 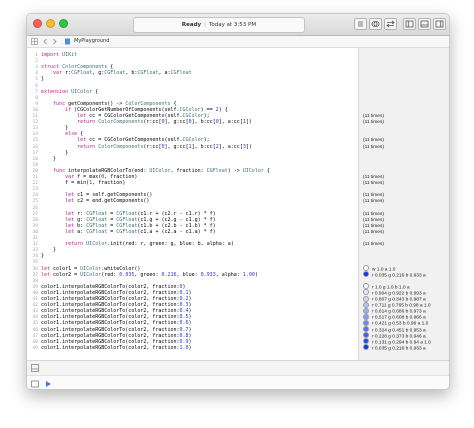 What do you see at coordinates (34, 41) in the screenshot?
I see `grid-icon` at bounding box center [34, 41].